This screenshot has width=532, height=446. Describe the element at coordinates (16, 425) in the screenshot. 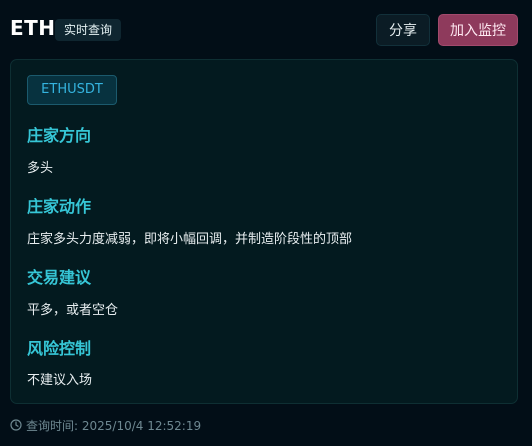

I see `clock-icon` at that location.